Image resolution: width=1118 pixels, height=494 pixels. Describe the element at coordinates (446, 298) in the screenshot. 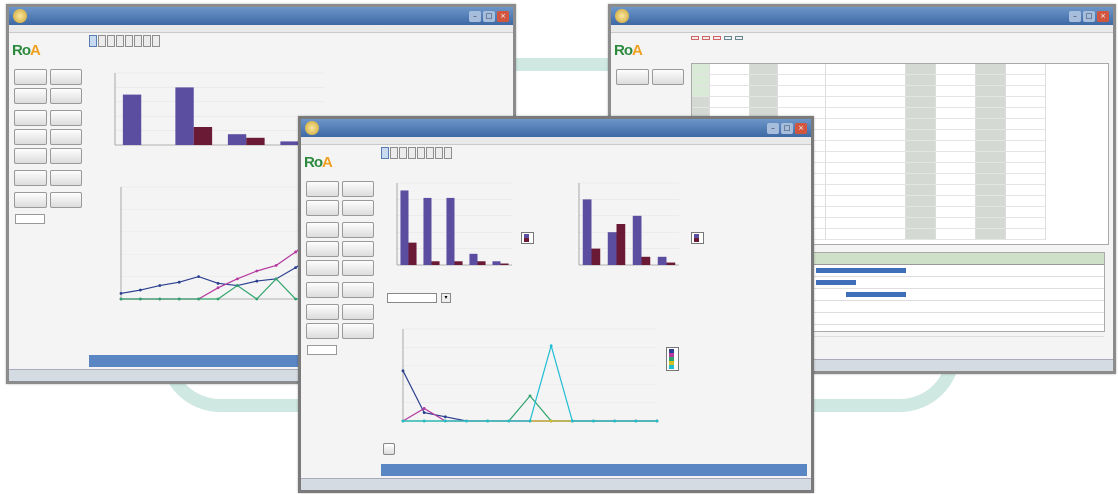

I see `chevron-down-icon: ▾` at that location.